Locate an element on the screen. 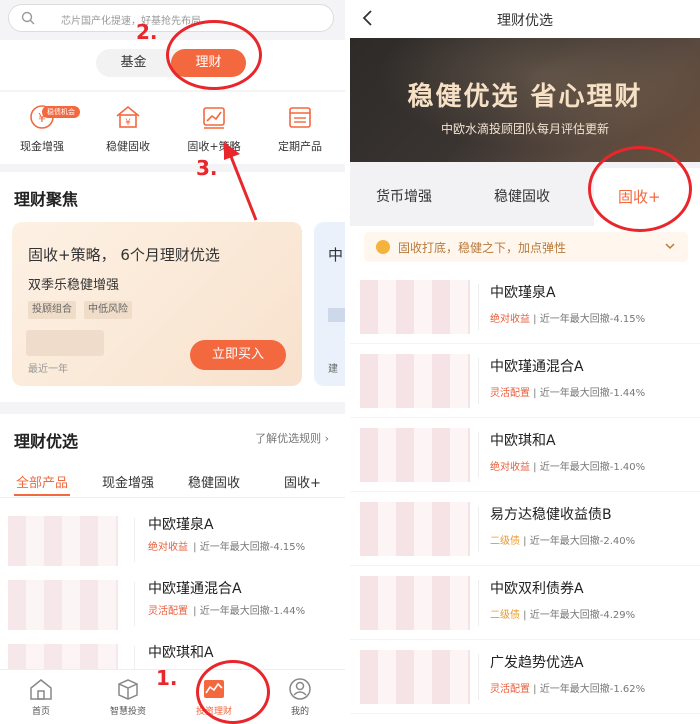 The height and width of the screenshot is (724, 700). fund-metric: 近一年最大回撤-2.40% is located at coordinates (582, 541).